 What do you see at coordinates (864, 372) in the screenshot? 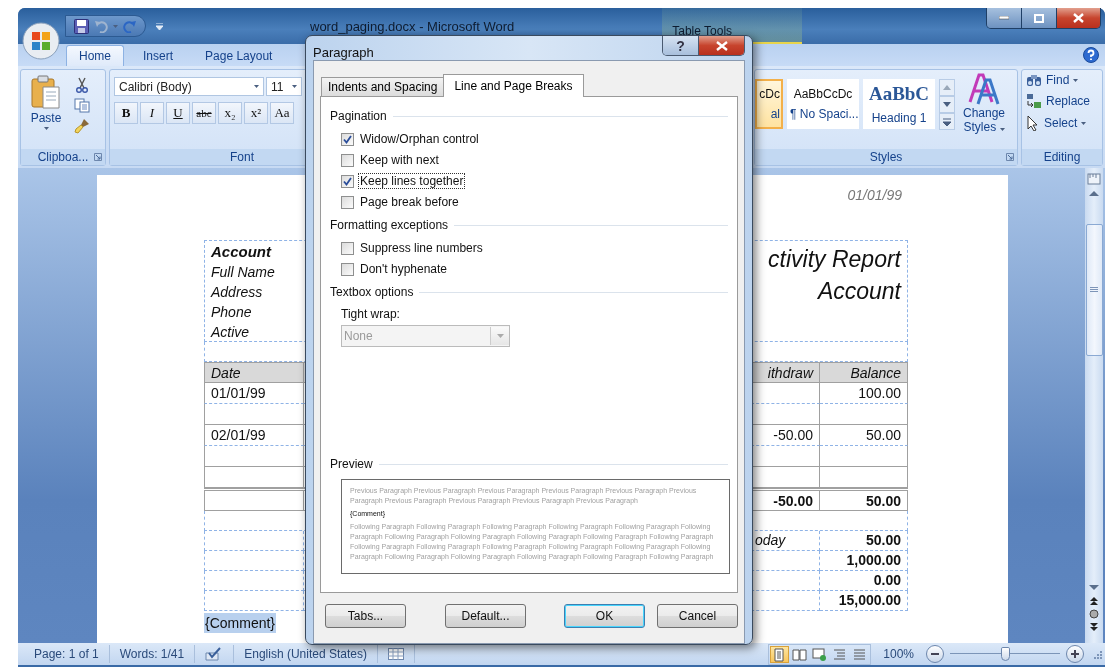
I see `column-header: Balance` at bounding box center [864, 372].